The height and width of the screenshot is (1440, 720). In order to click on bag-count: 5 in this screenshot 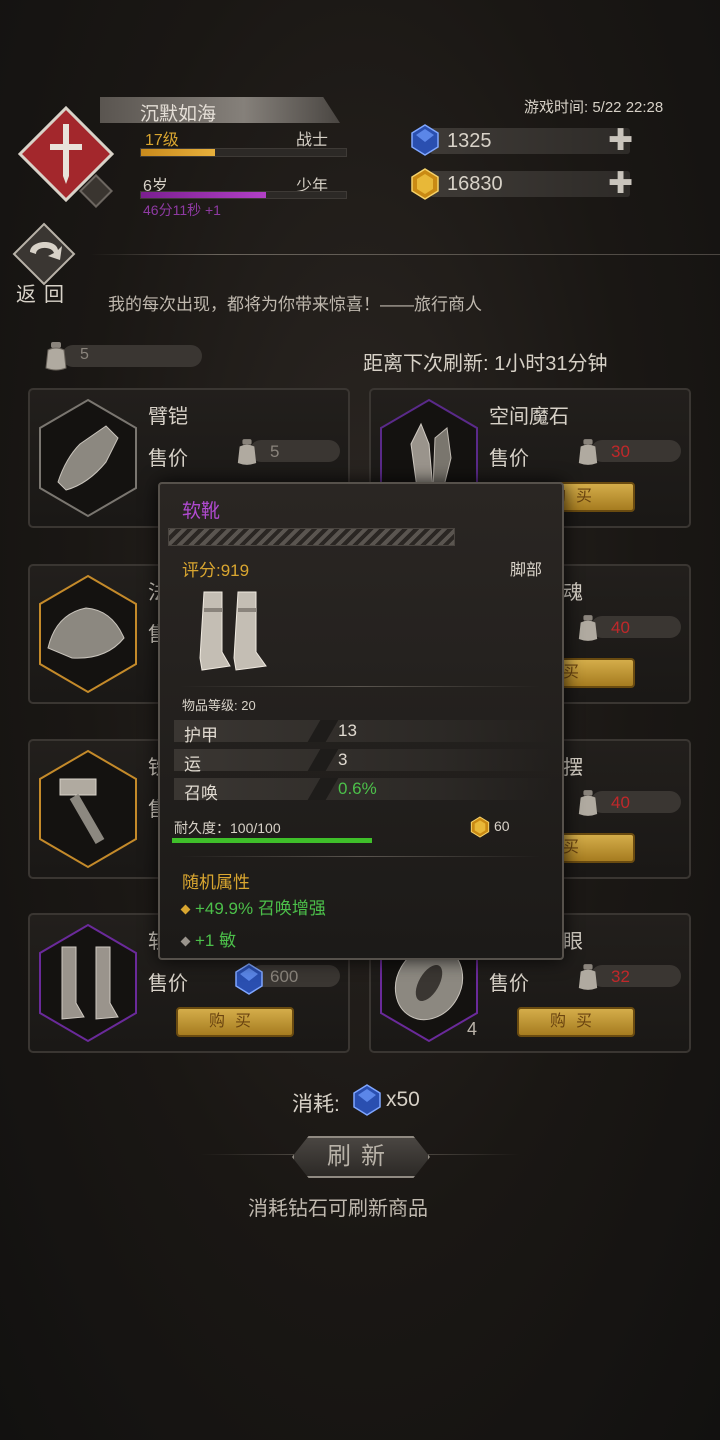, I will do `click(84, 354)`.